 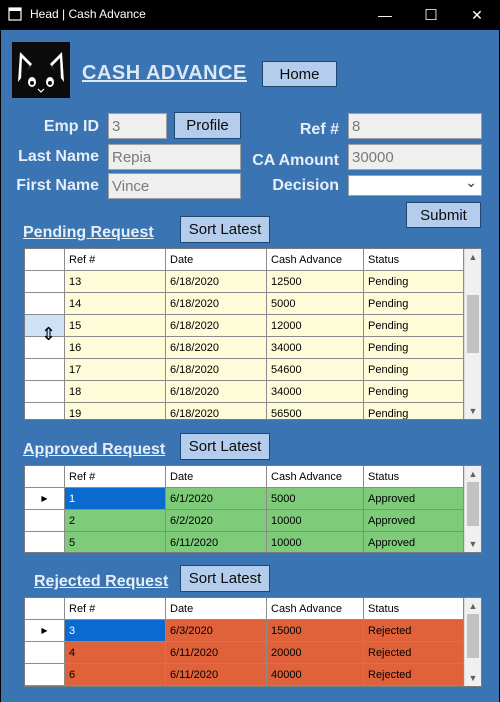 What do you see at coordinates (216, 499) in the screenshot?
I see `table-cell: 6/1/2020` at bounding box center [216, 499].